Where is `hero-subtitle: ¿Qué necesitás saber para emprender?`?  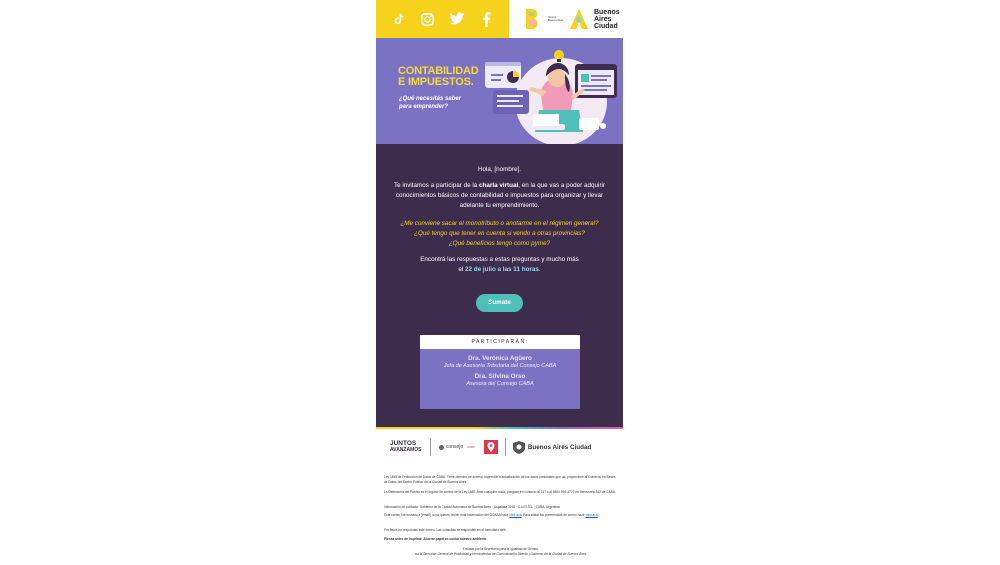
hero-subtitle: ¿Qué necesitás saber para emprender? is located at coordinates (439, 103).